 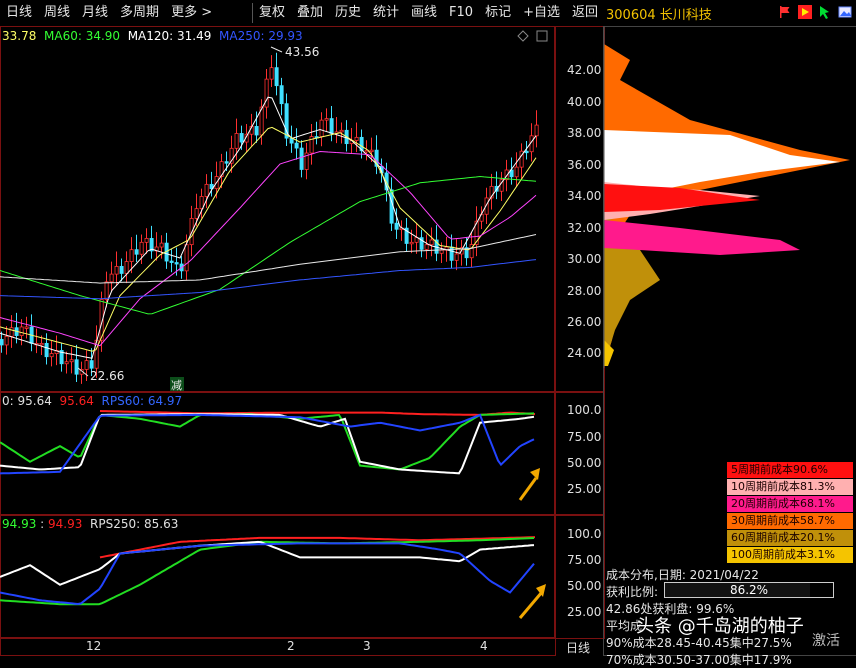 What do you see at coordinates (785, 12) in the screenshot?
I see `flag-icon` at bounding box center [785, 12].